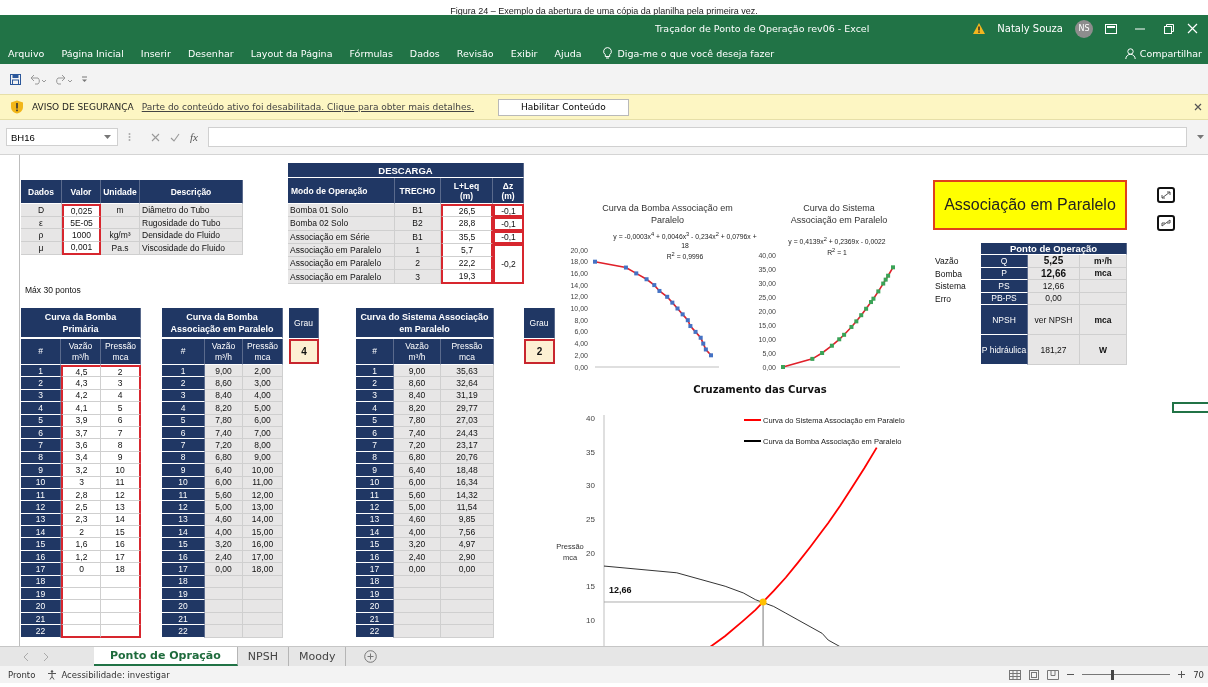  Describe the element at coordinates (22, 674) in the screenshot. I see `status-text: Pronto` at that location.